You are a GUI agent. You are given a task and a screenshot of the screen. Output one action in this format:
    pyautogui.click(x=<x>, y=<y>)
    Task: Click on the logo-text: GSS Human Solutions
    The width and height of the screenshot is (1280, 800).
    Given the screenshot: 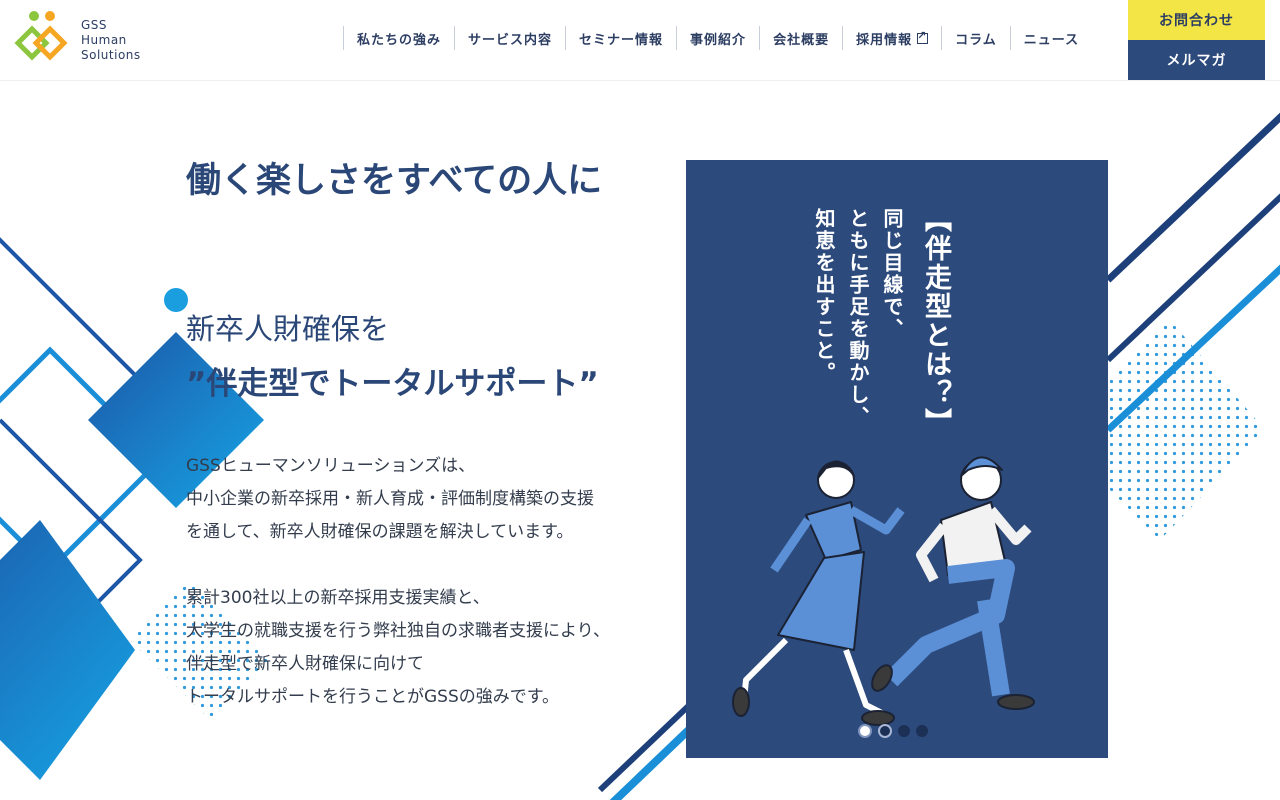 What is the action you would take?
    pyautogui.click(x=111, y=40)
    